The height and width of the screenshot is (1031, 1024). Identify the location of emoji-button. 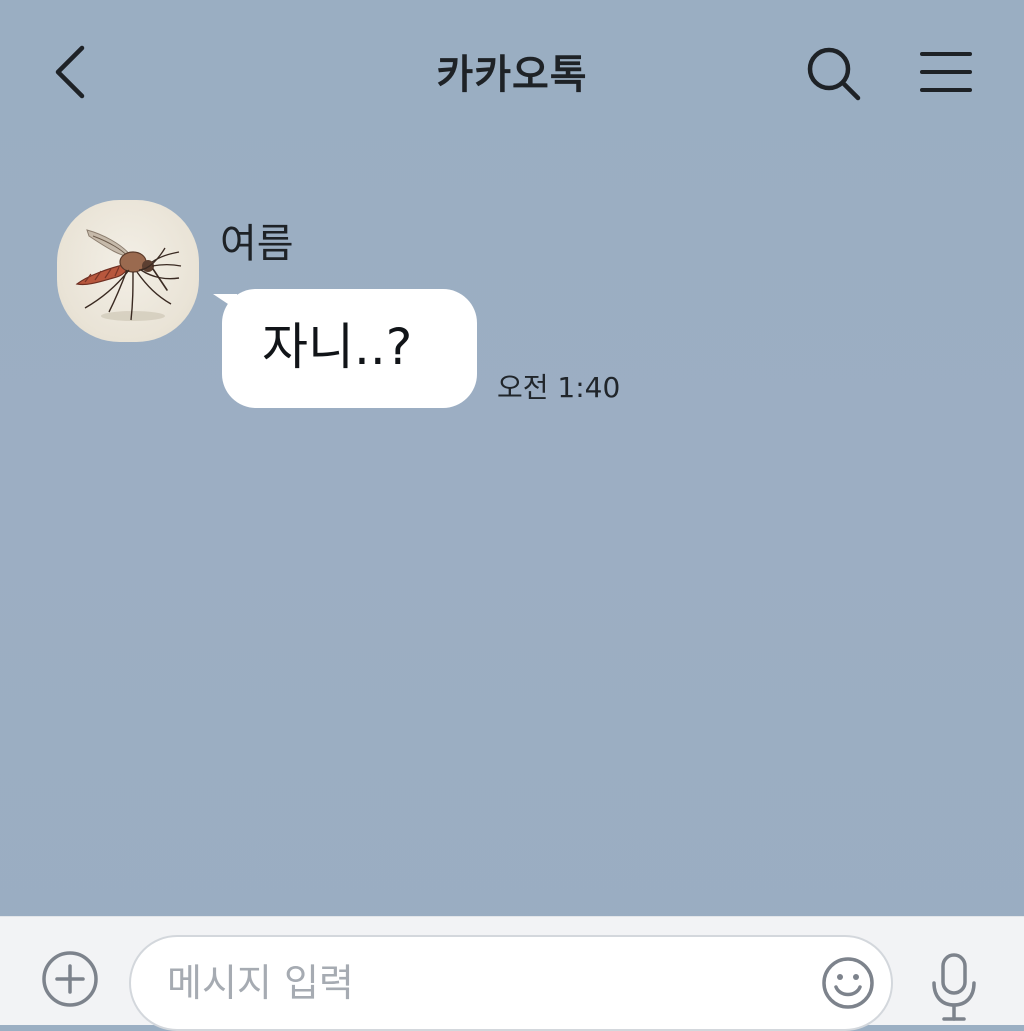
(848, 983).